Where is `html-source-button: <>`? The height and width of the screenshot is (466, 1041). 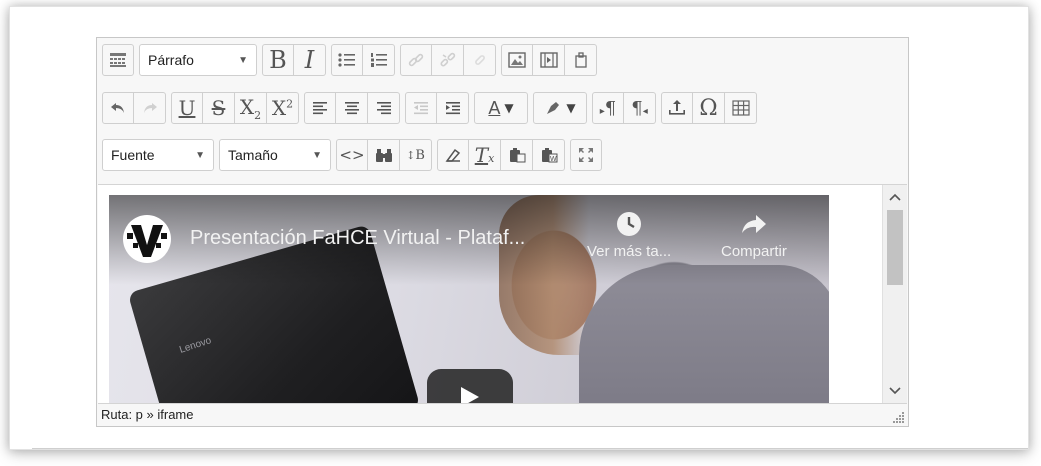 html-source-button: <> is located at coordinates (352, 155).